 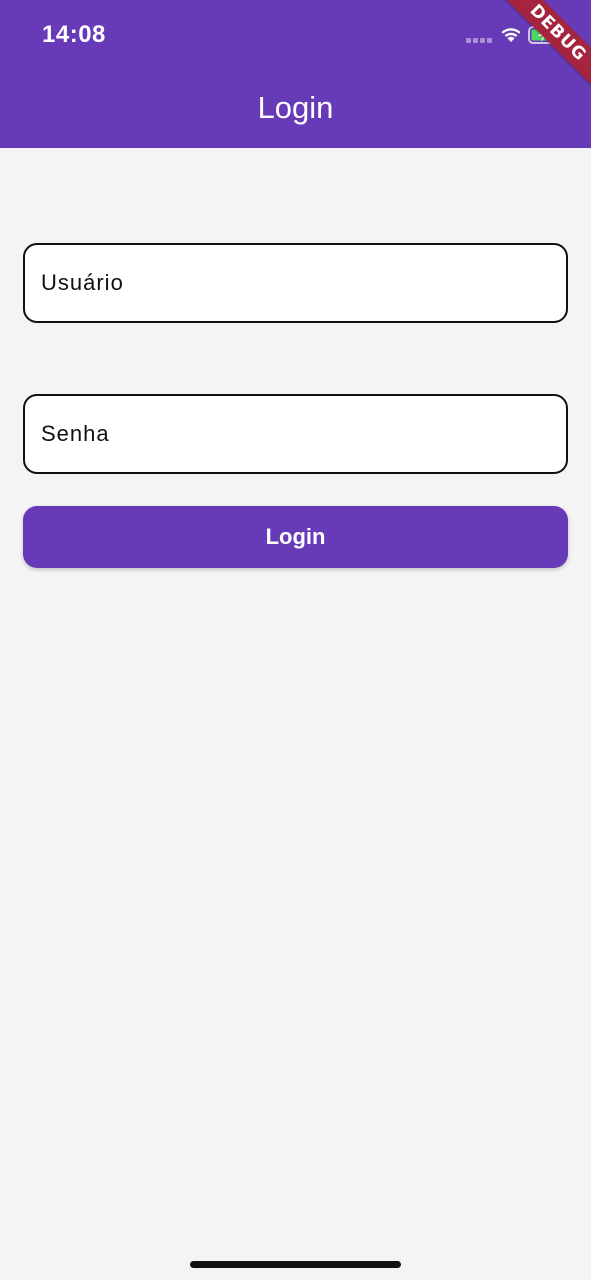 What do you see at coordinates (295, 283) in the screenshot?
I see `username-field: Usuário` at bounding box center [295, 283].